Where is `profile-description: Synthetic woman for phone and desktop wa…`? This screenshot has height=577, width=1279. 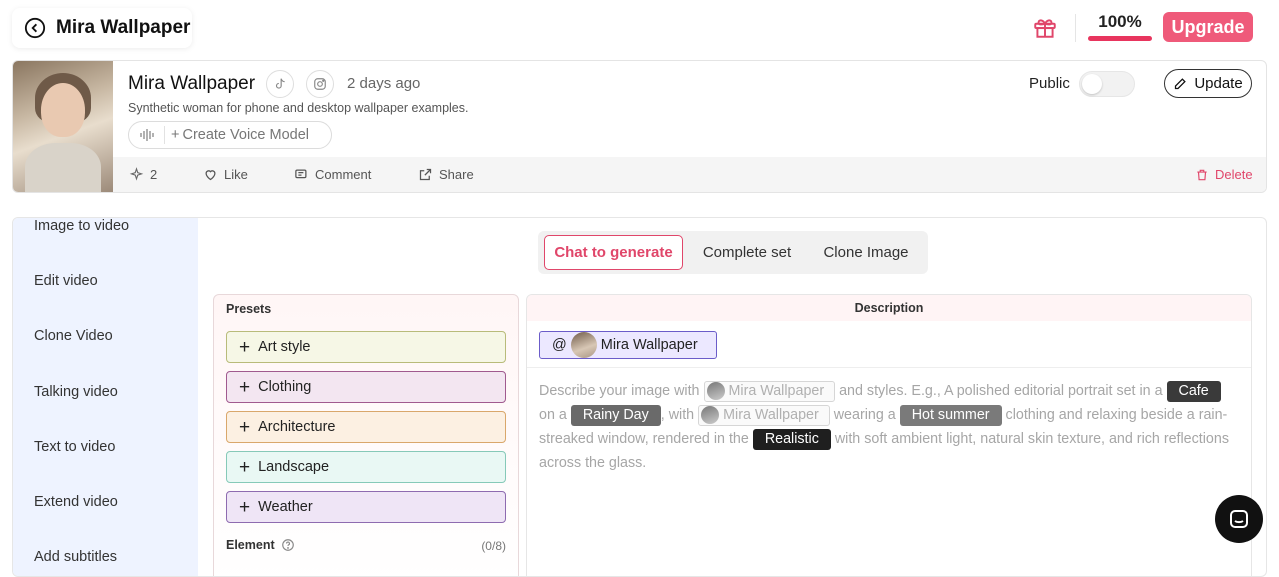
profile-description: Synthetic woman for phone and desktop wa… is located at coordinates (298, 108).